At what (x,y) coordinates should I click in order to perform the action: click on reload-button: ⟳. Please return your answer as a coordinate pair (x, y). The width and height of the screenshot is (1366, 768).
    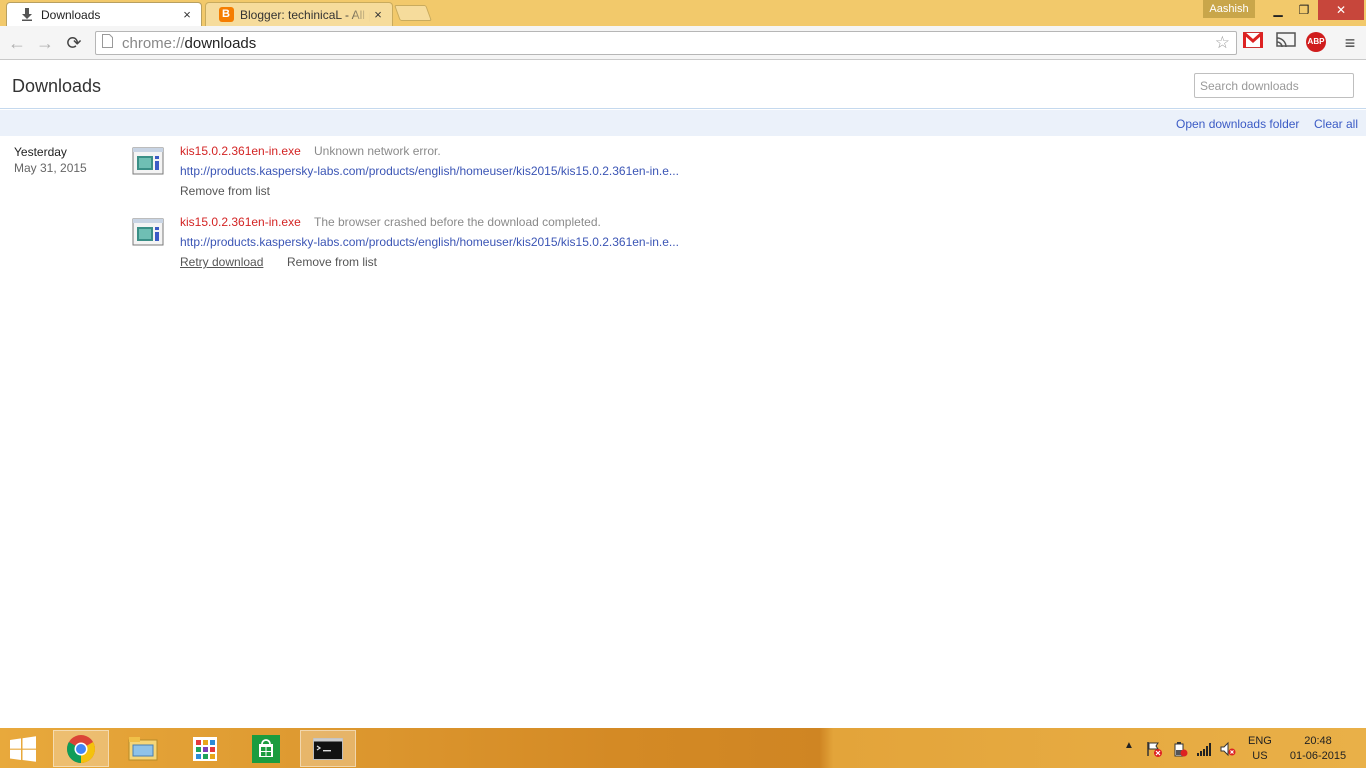
    Looking at the image, I should click on (74, 43).